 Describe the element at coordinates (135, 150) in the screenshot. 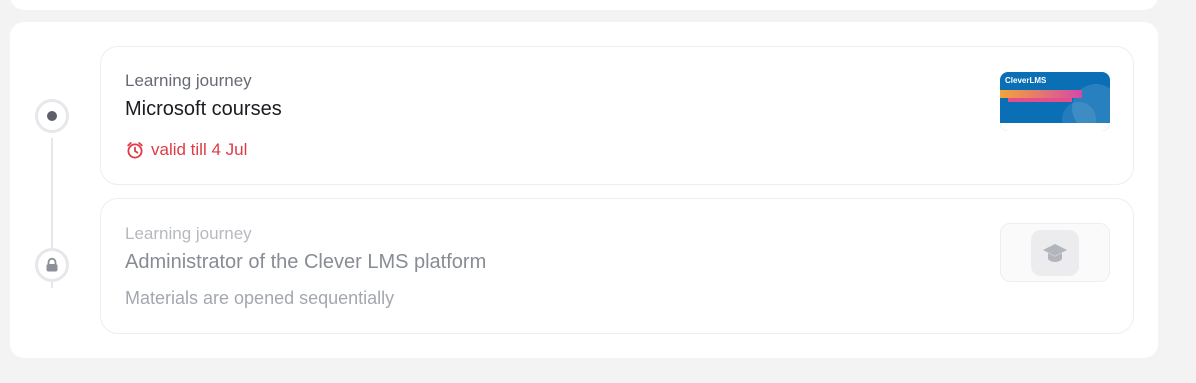

I see `alarm-clock-icon` at that location.